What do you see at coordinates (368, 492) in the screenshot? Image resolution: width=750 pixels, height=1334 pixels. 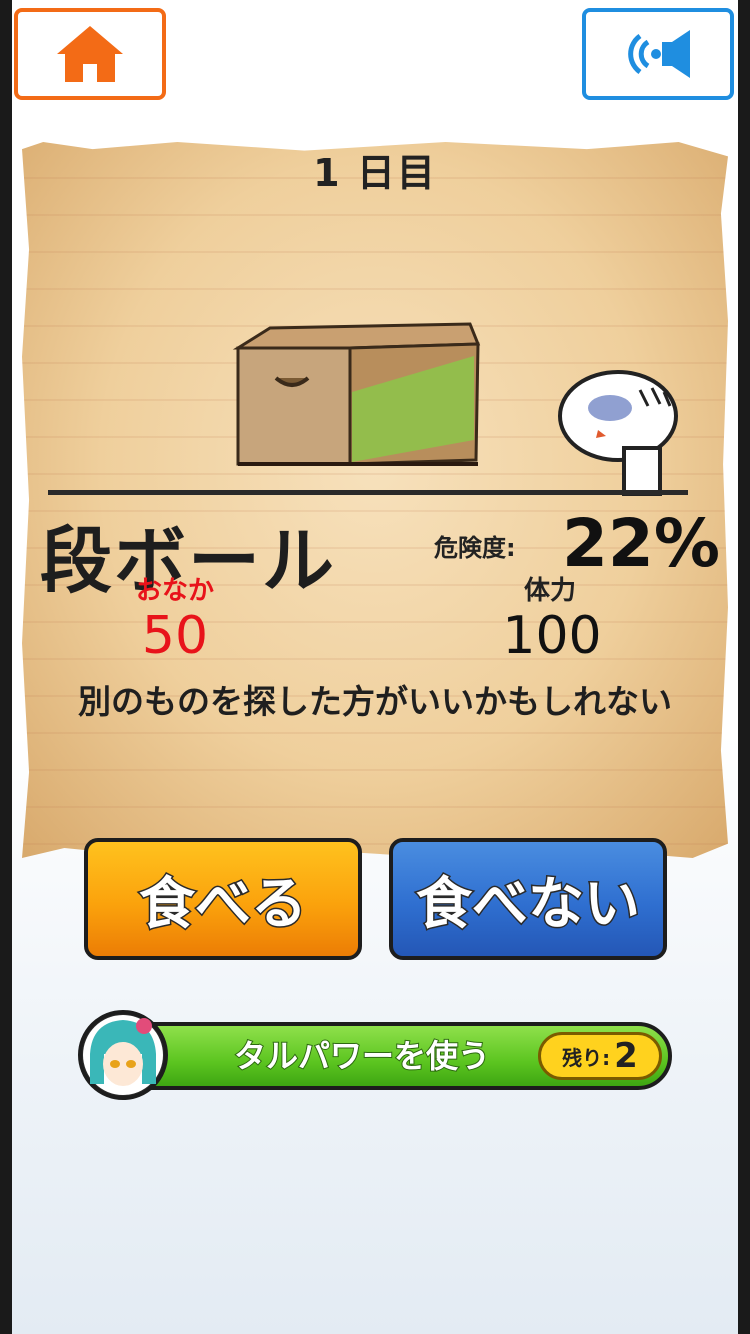 I see `ground-line` at bounding box center [368, 492].